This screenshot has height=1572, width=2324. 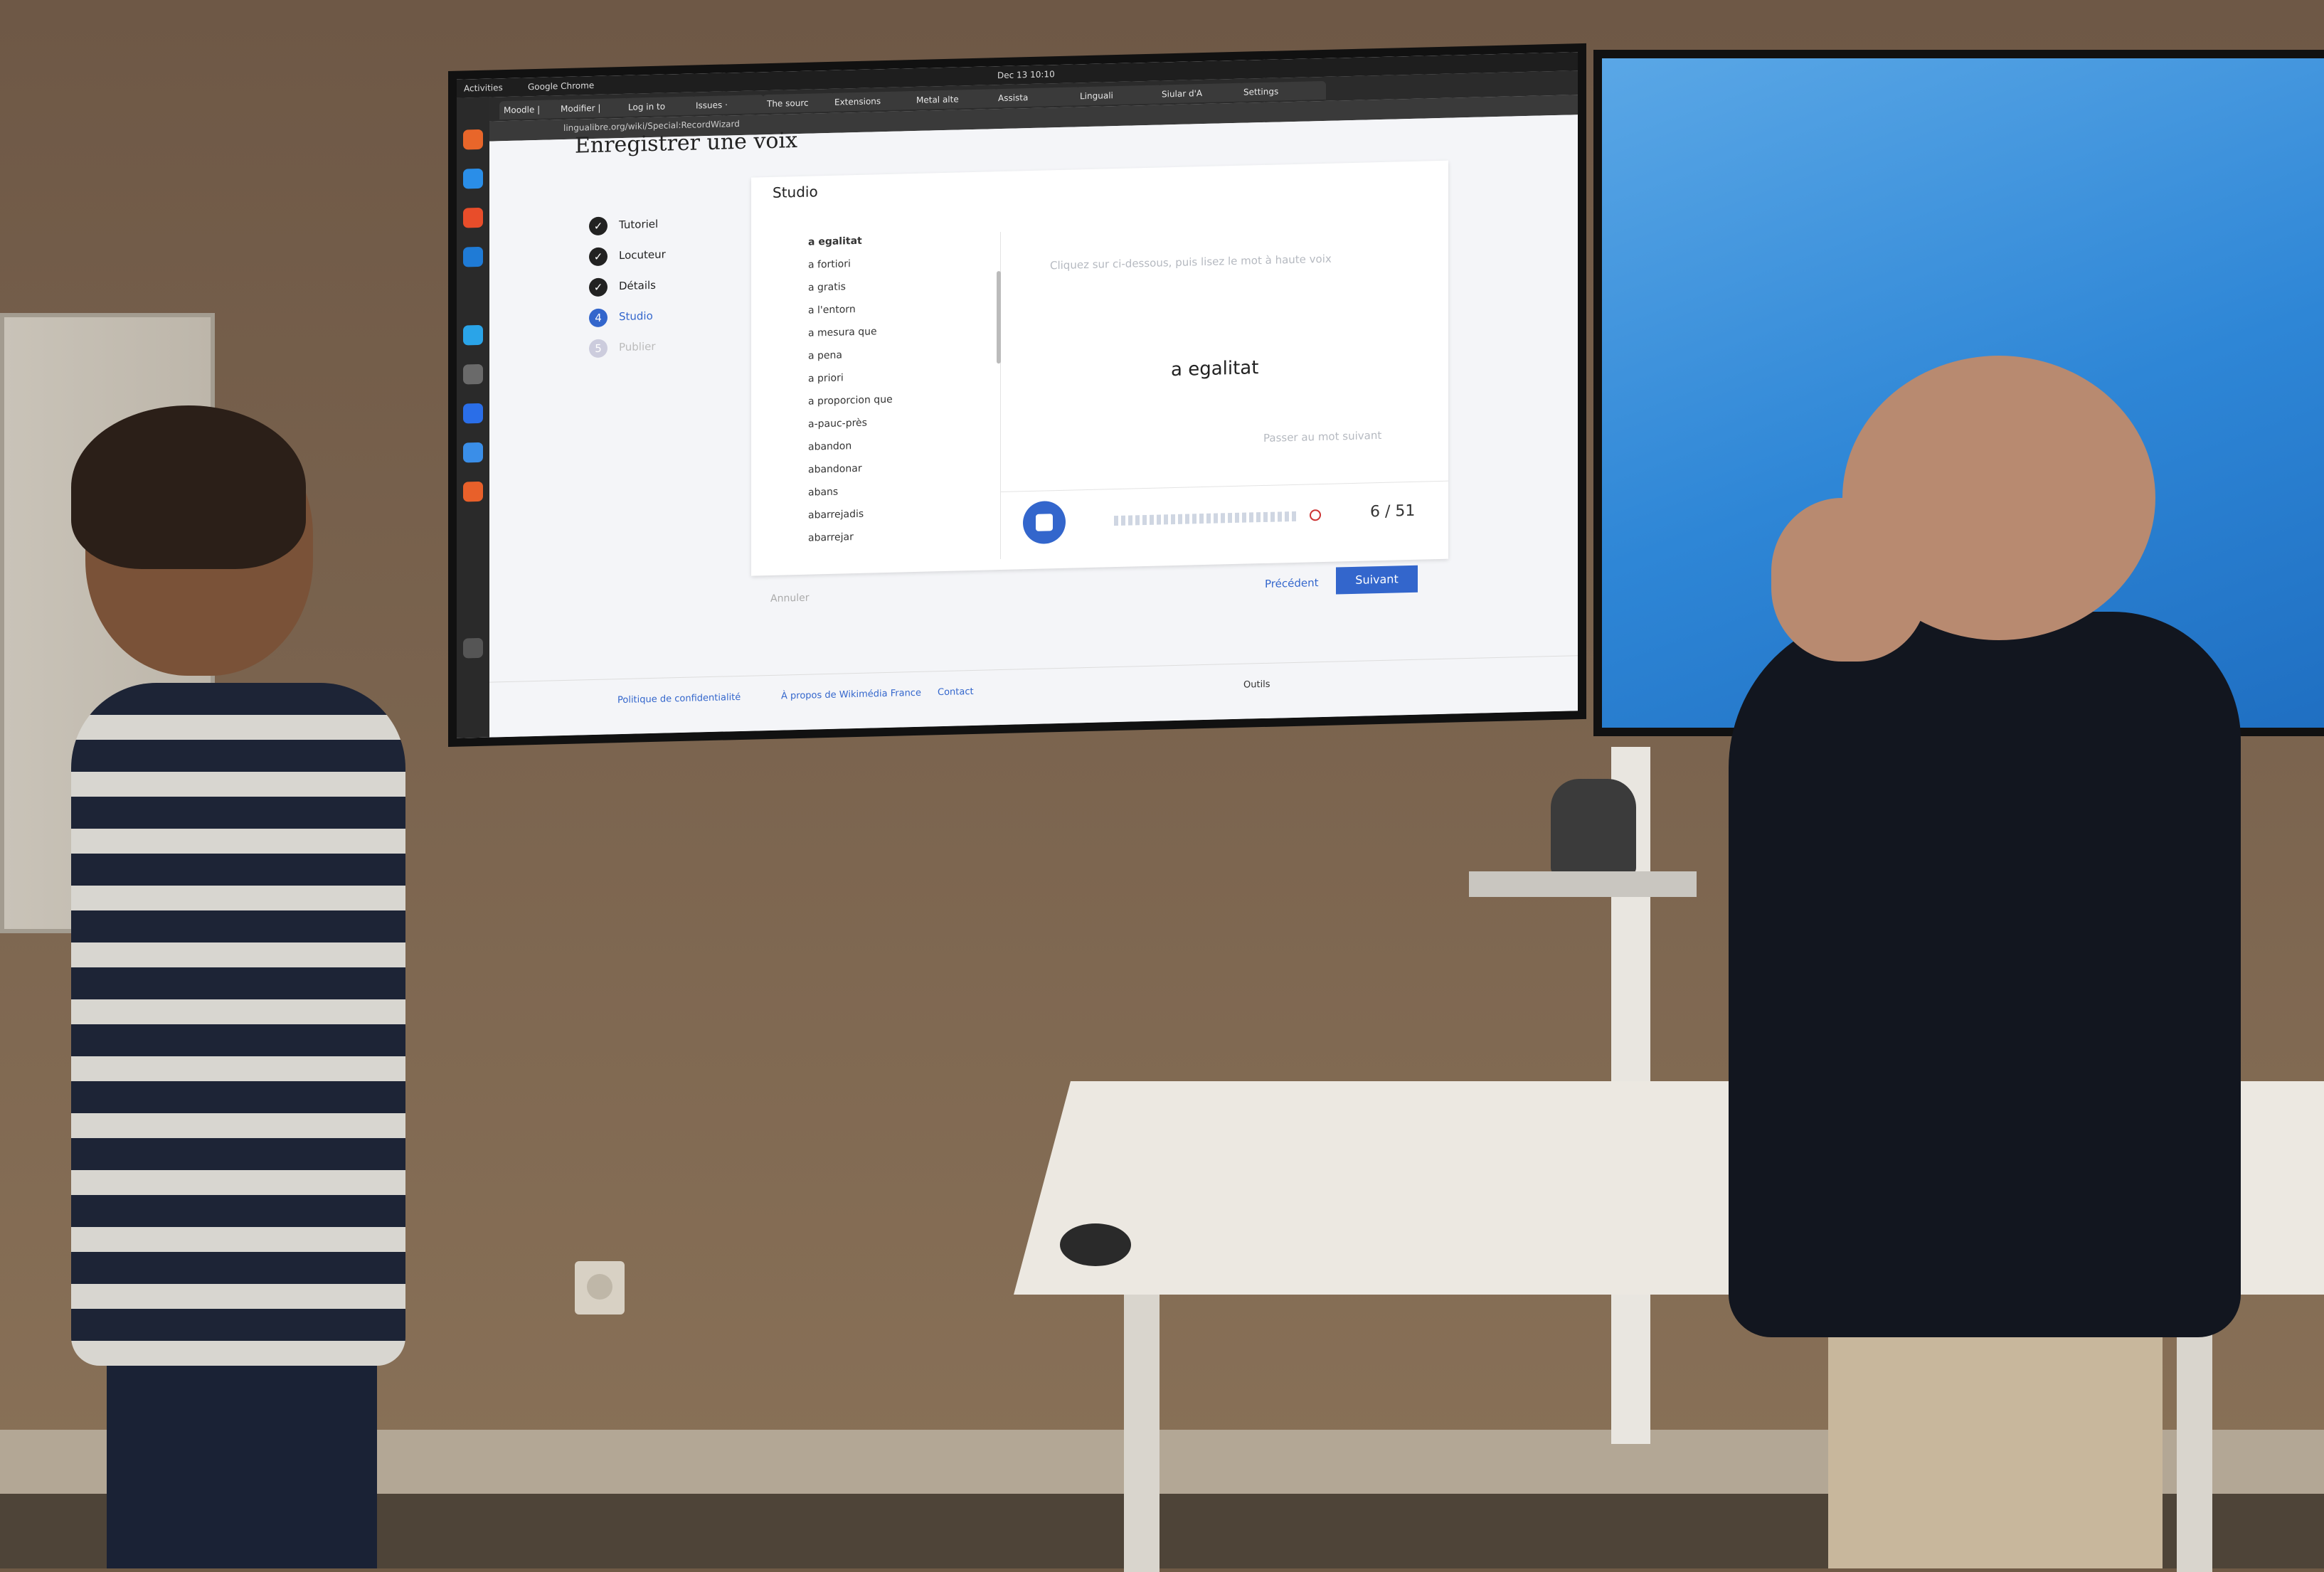 What do you see at coordinates (639, 225) in the screenshot?
I see `step-label: Tutoriel` at bounding box center [639, 225].